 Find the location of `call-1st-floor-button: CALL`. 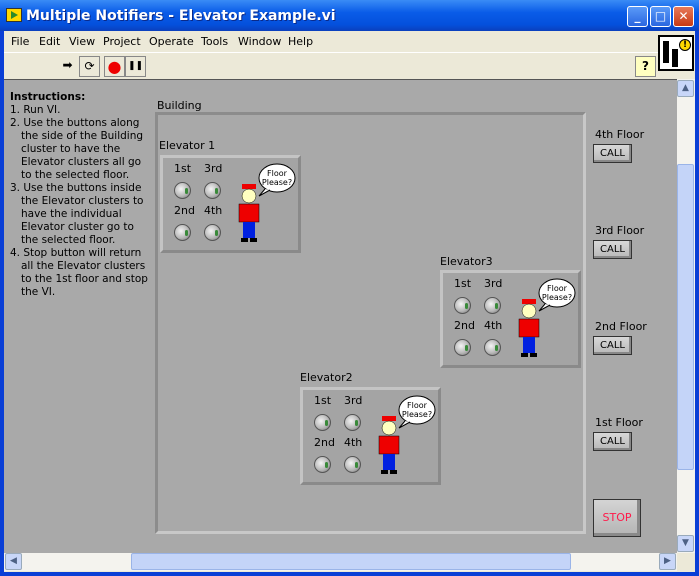

call-1st-floor-button: CALL is located at coordinates (612, 441).